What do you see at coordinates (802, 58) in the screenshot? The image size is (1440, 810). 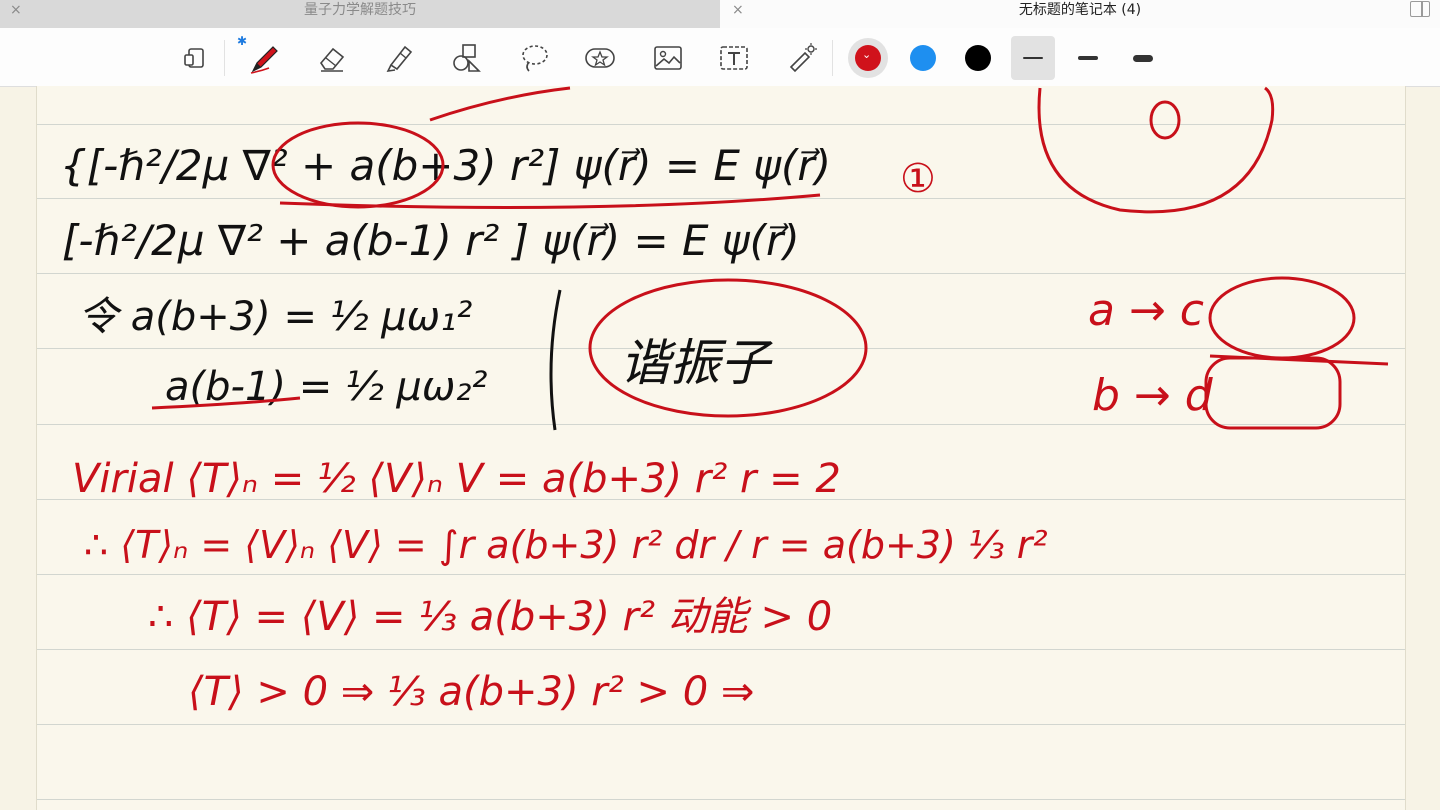 I see `laser-pointer-icon` at bounding box center [802, 58].